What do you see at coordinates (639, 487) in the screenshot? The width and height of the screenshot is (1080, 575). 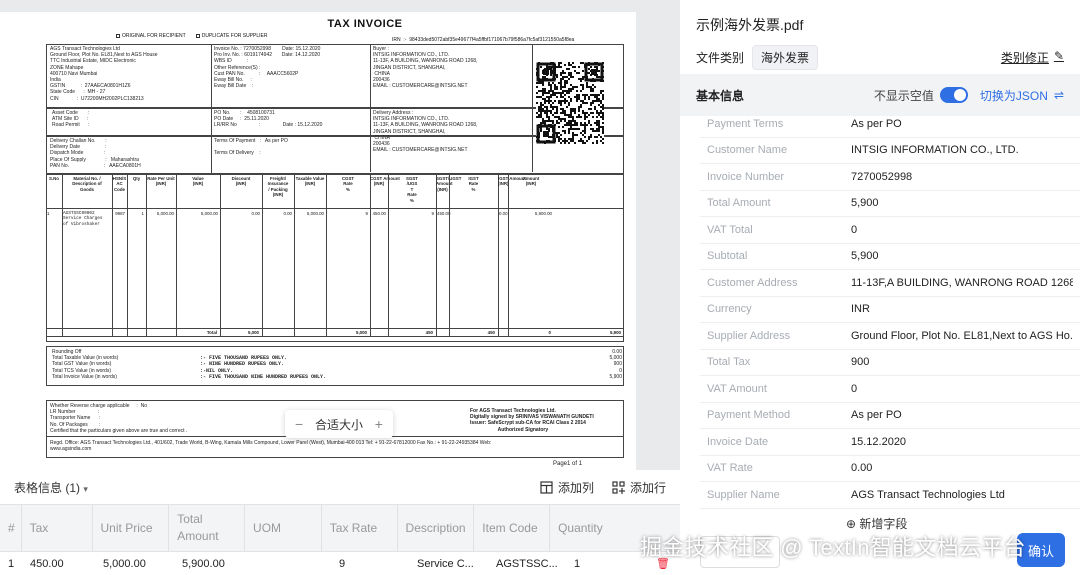 I see `add-row-button: 添加行` at bounding box center [639, 487].